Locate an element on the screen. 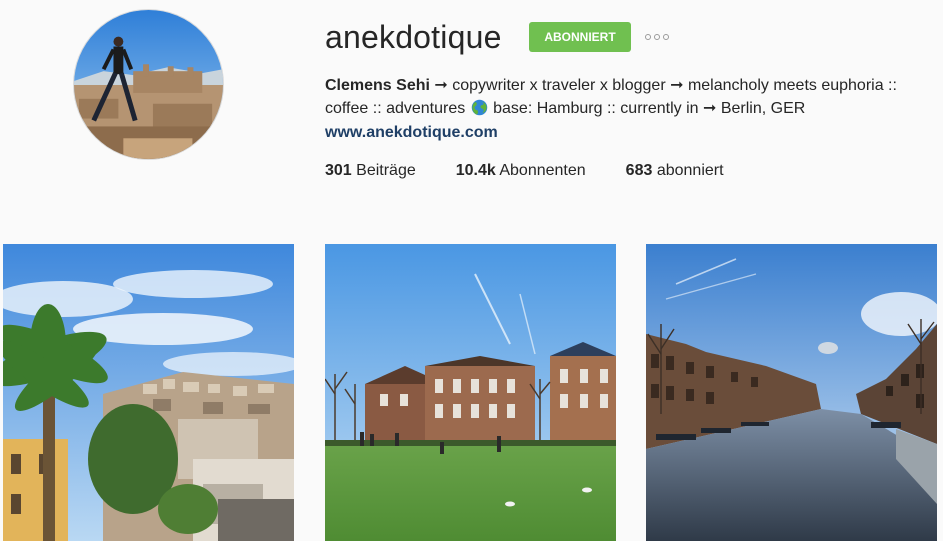 The height and width of the screenshot is (541, 943). stat-following: 683 abonniert is located at coordinates (675, 171).